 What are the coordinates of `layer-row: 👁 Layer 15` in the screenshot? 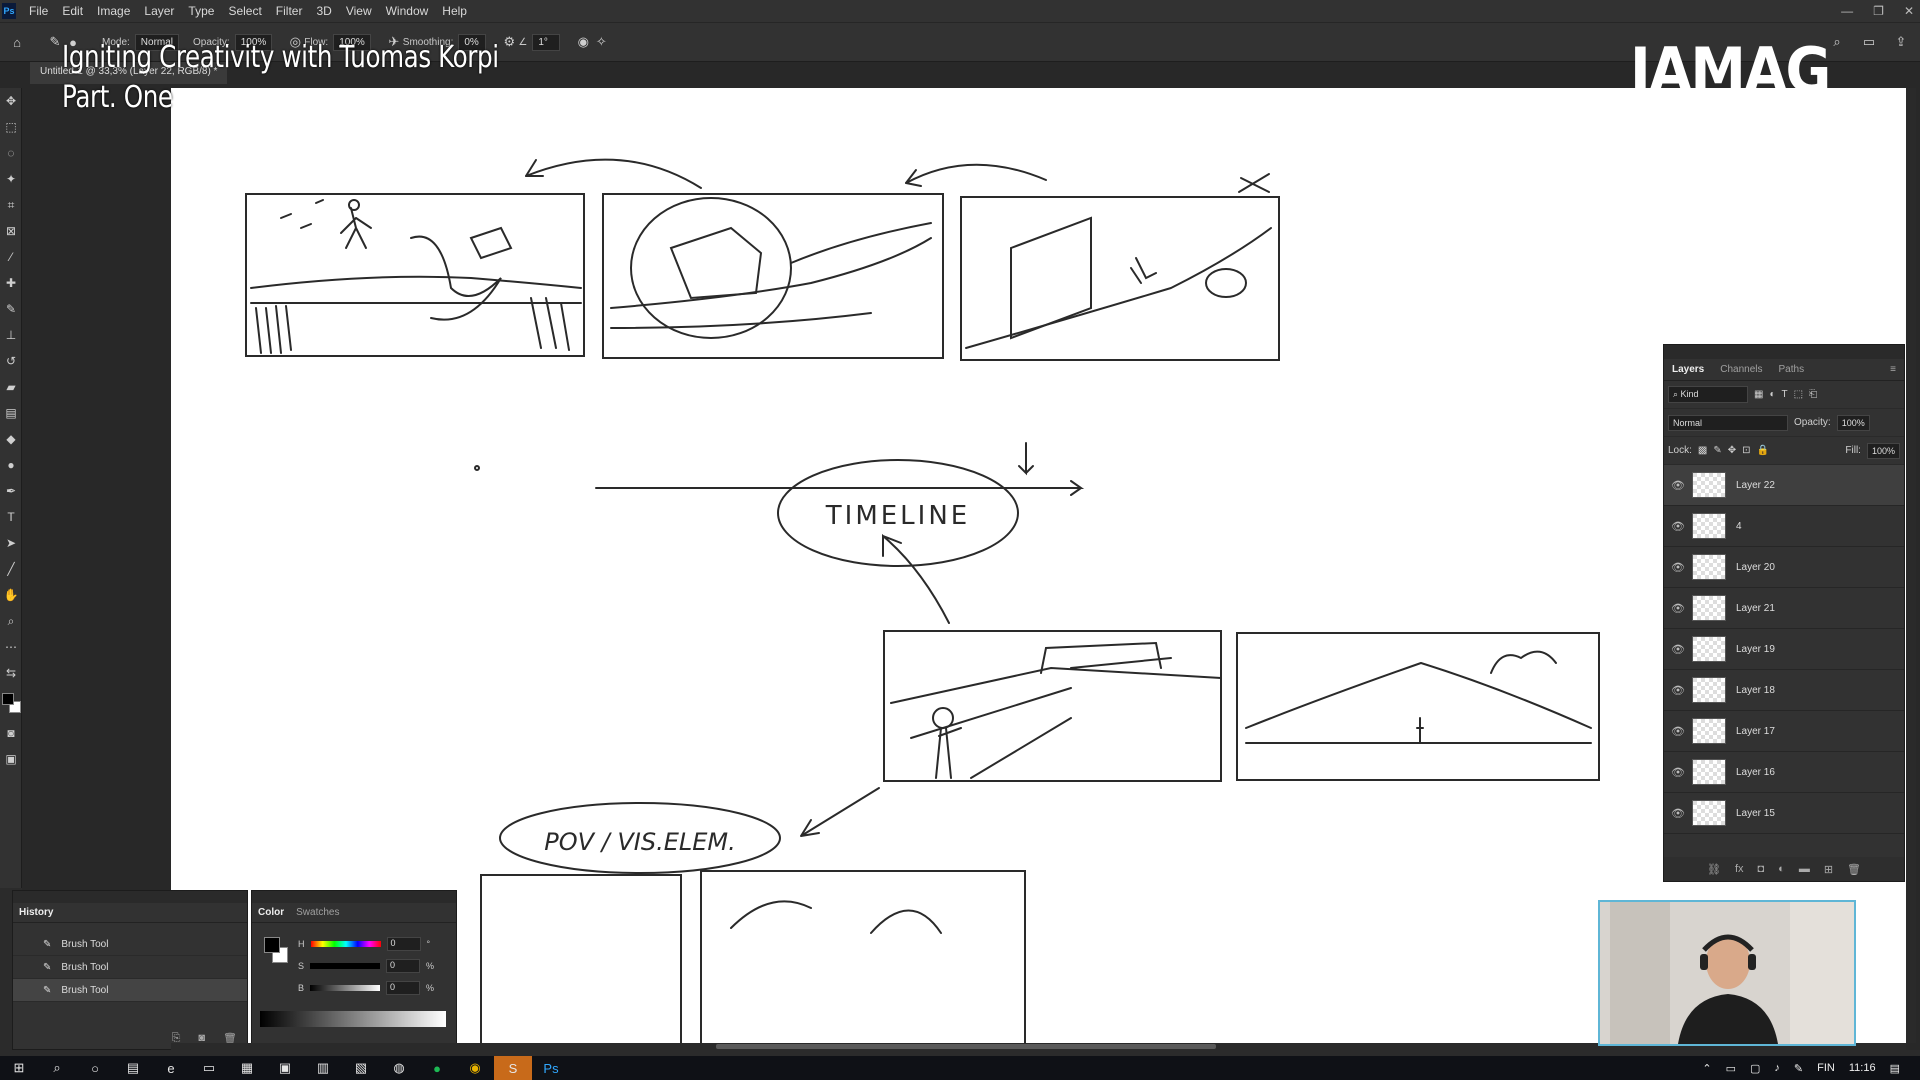 It's located at (1784, 813).